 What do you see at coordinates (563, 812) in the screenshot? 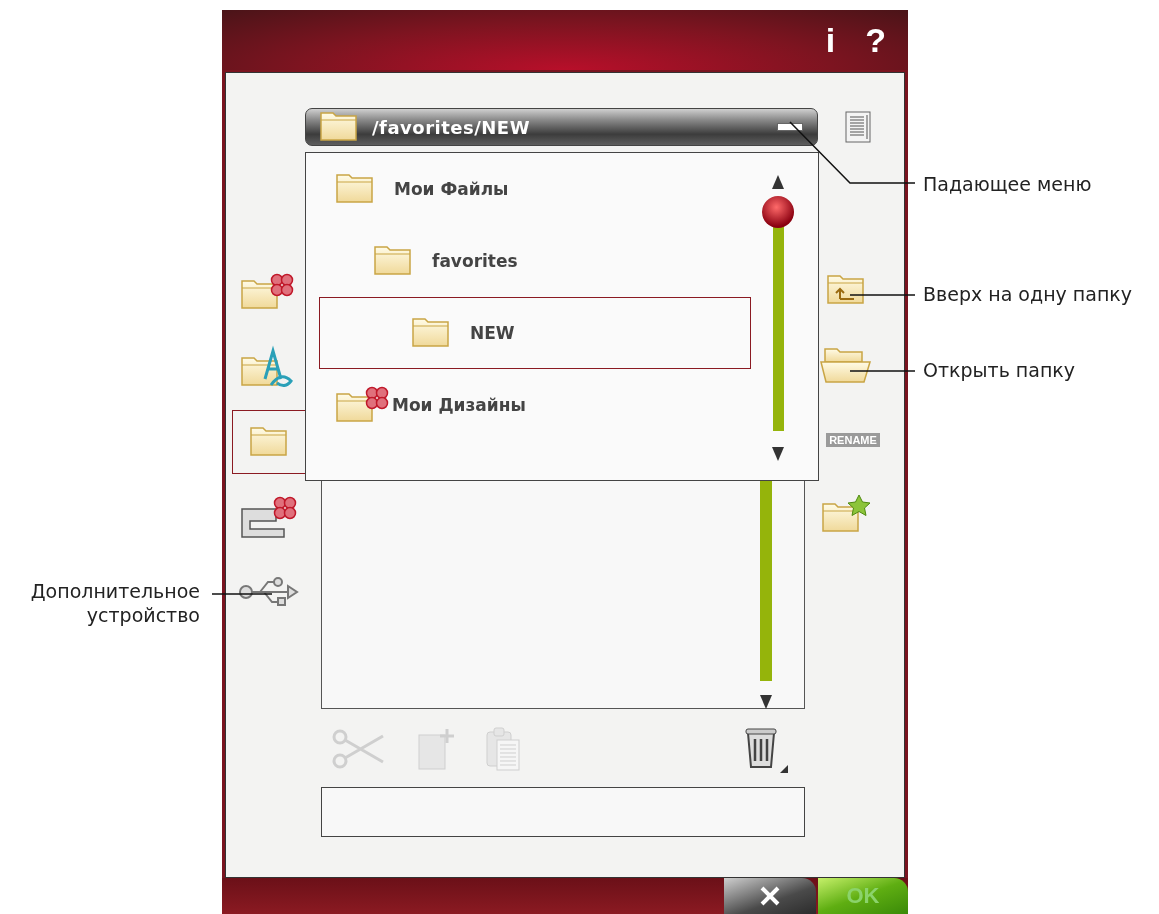
I see `name-field` at bounding box center [563, 812].